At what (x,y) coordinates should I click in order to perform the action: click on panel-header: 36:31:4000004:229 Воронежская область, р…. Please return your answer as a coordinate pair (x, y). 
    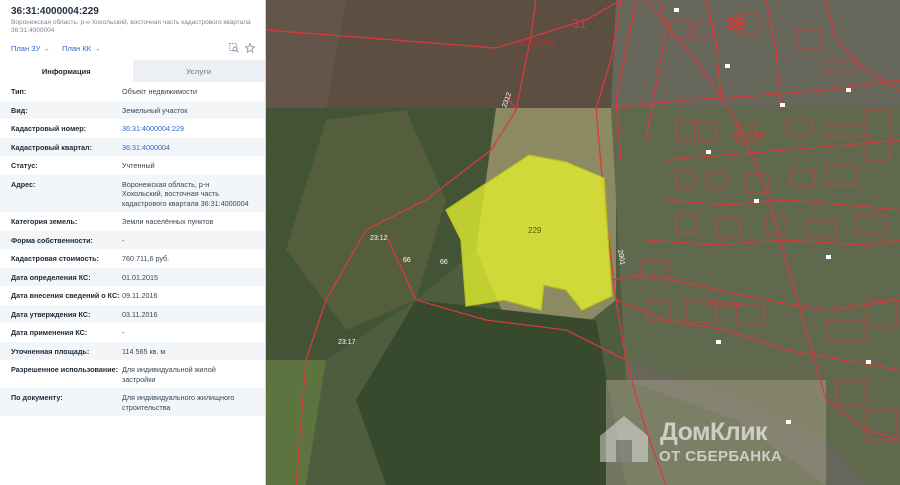
    Looking at the image, I should click on (132, 29).